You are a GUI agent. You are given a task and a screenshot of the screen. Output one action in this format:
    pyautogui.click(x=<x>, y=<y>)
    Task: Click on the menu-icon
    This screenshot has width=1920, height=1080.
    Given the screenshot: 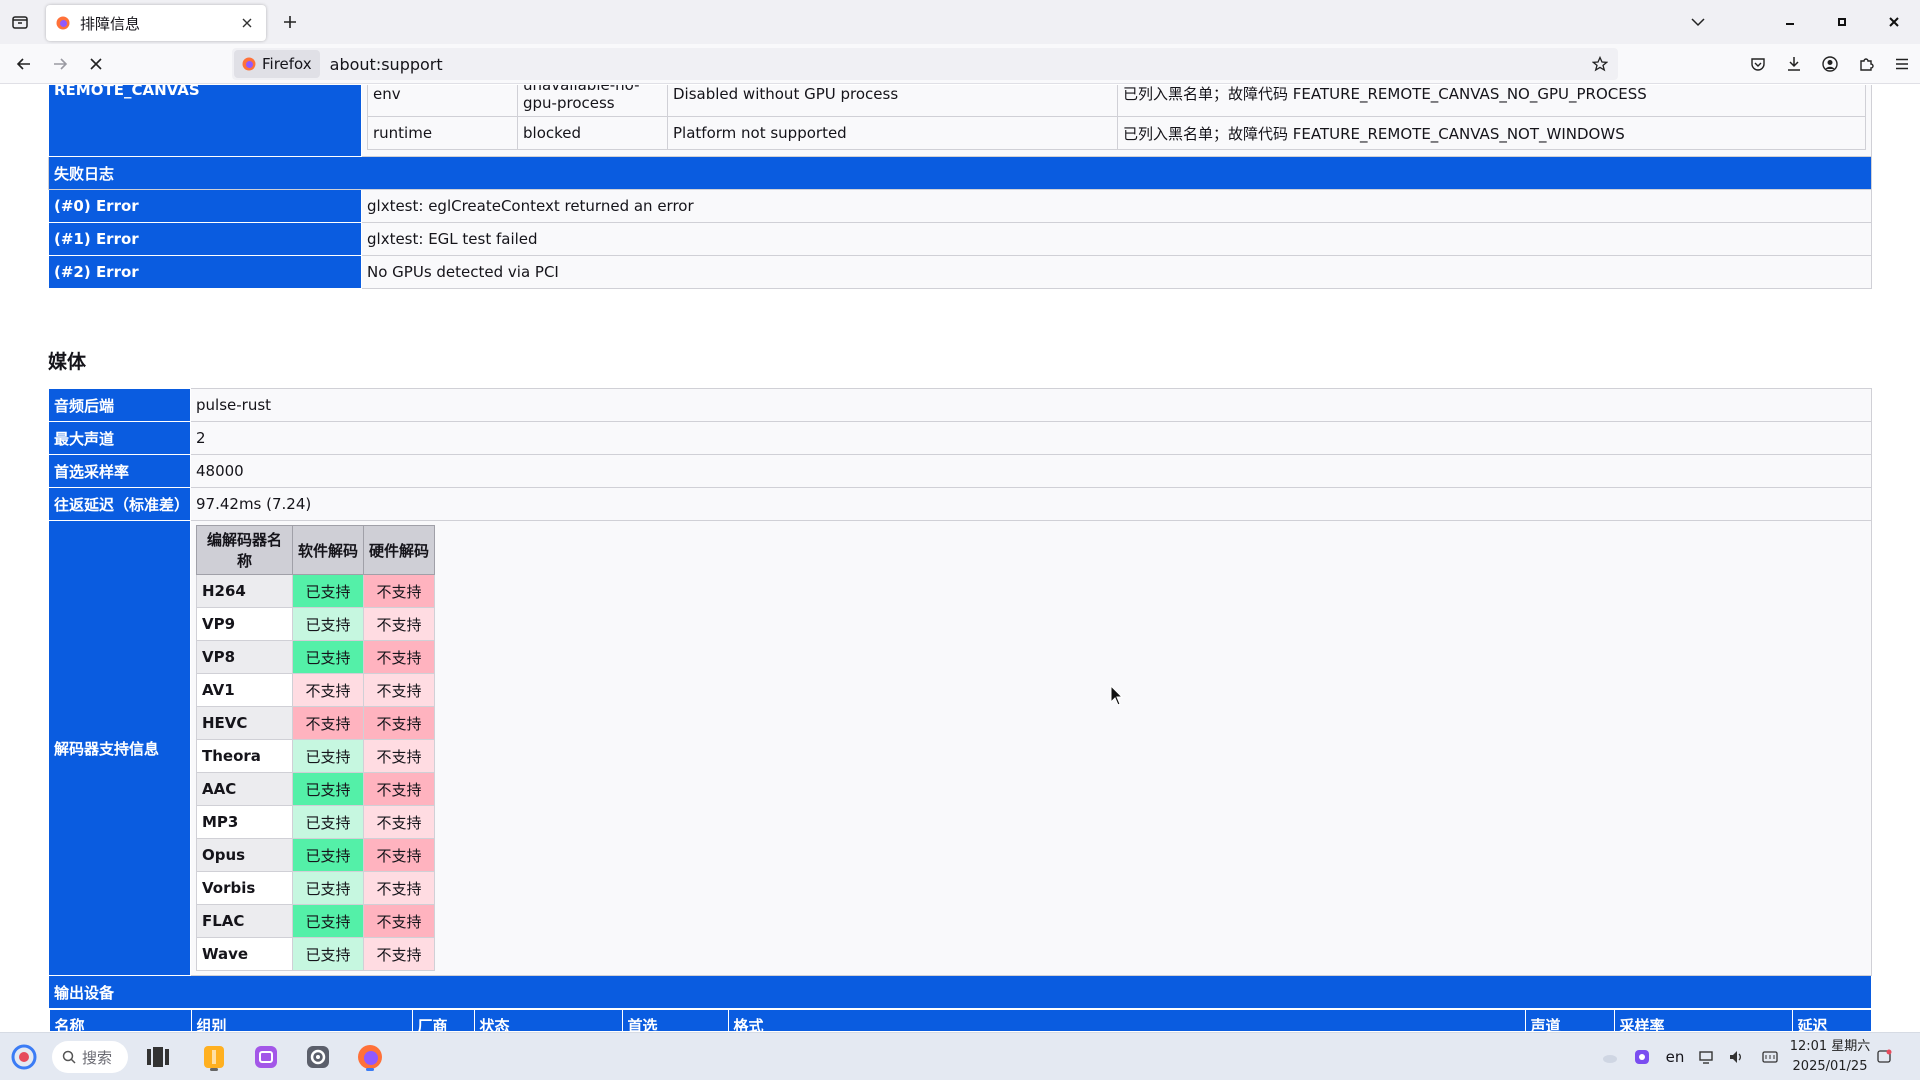 What is the action you would take?
    pyautogui.click(x=1902, y=64)
    